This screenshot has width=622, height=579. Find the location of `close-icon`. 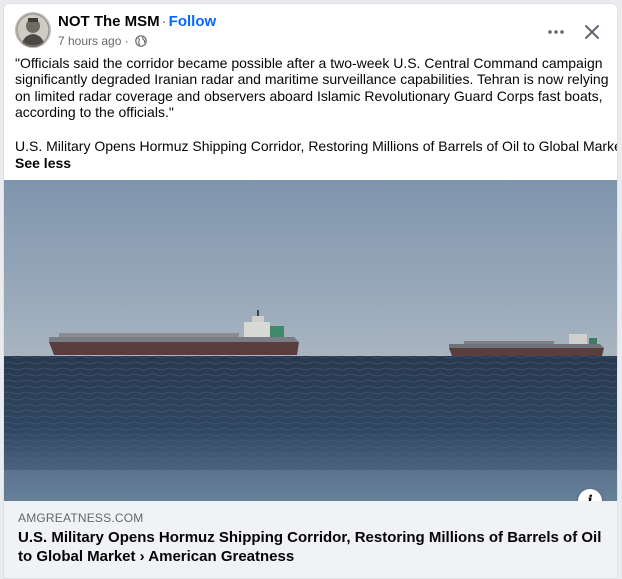

close-icon is located at coordinates (592, 32).